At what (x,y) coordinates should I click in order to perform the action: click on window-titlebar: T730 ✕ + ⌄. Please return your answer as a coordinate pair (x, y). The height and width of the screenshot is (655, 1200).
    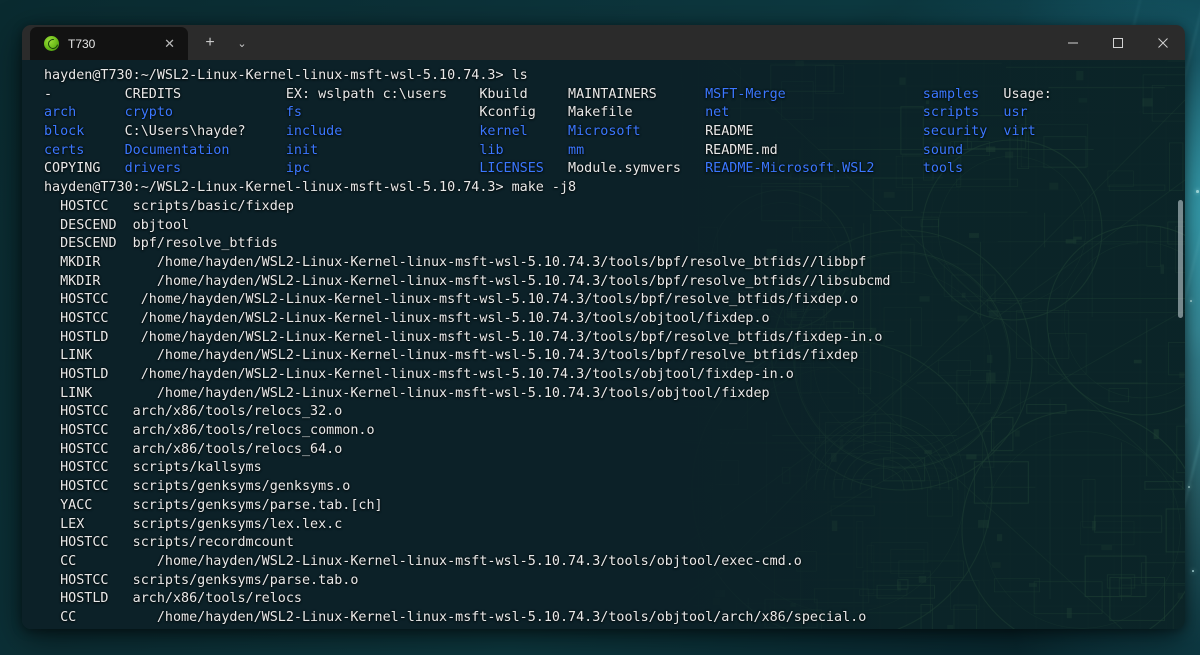
    Looking at the image, I should click on (603, 42).